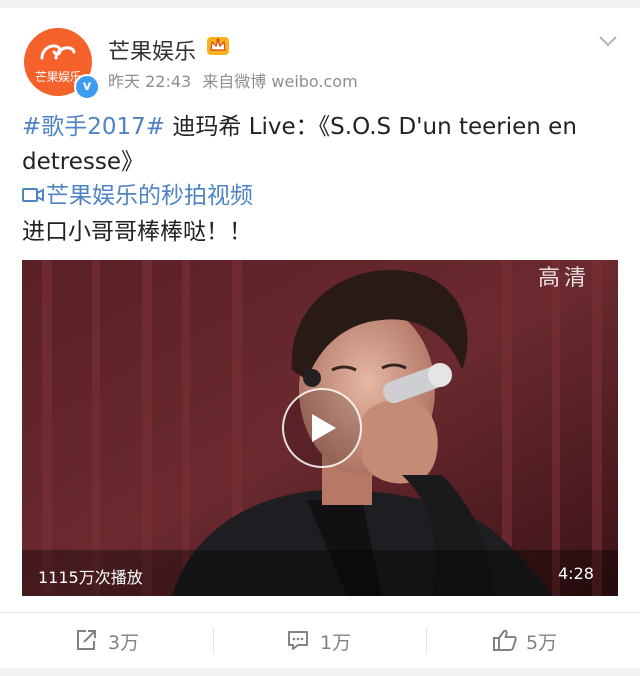 Image resolution: width=640 pixels, height=676 pixels. I want to click on video-link-label: 芒果娱乐的秒拍视频, so click(149, 196).